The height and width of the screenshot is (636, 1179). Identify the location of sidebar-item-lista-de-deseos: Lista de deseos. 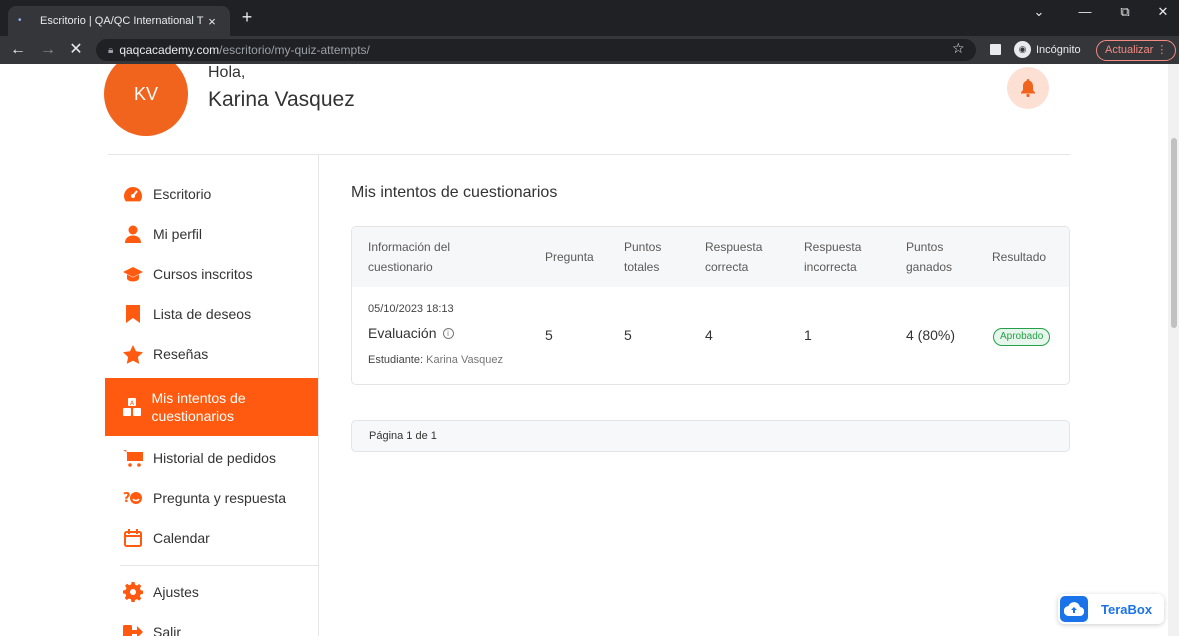
(211, 314).